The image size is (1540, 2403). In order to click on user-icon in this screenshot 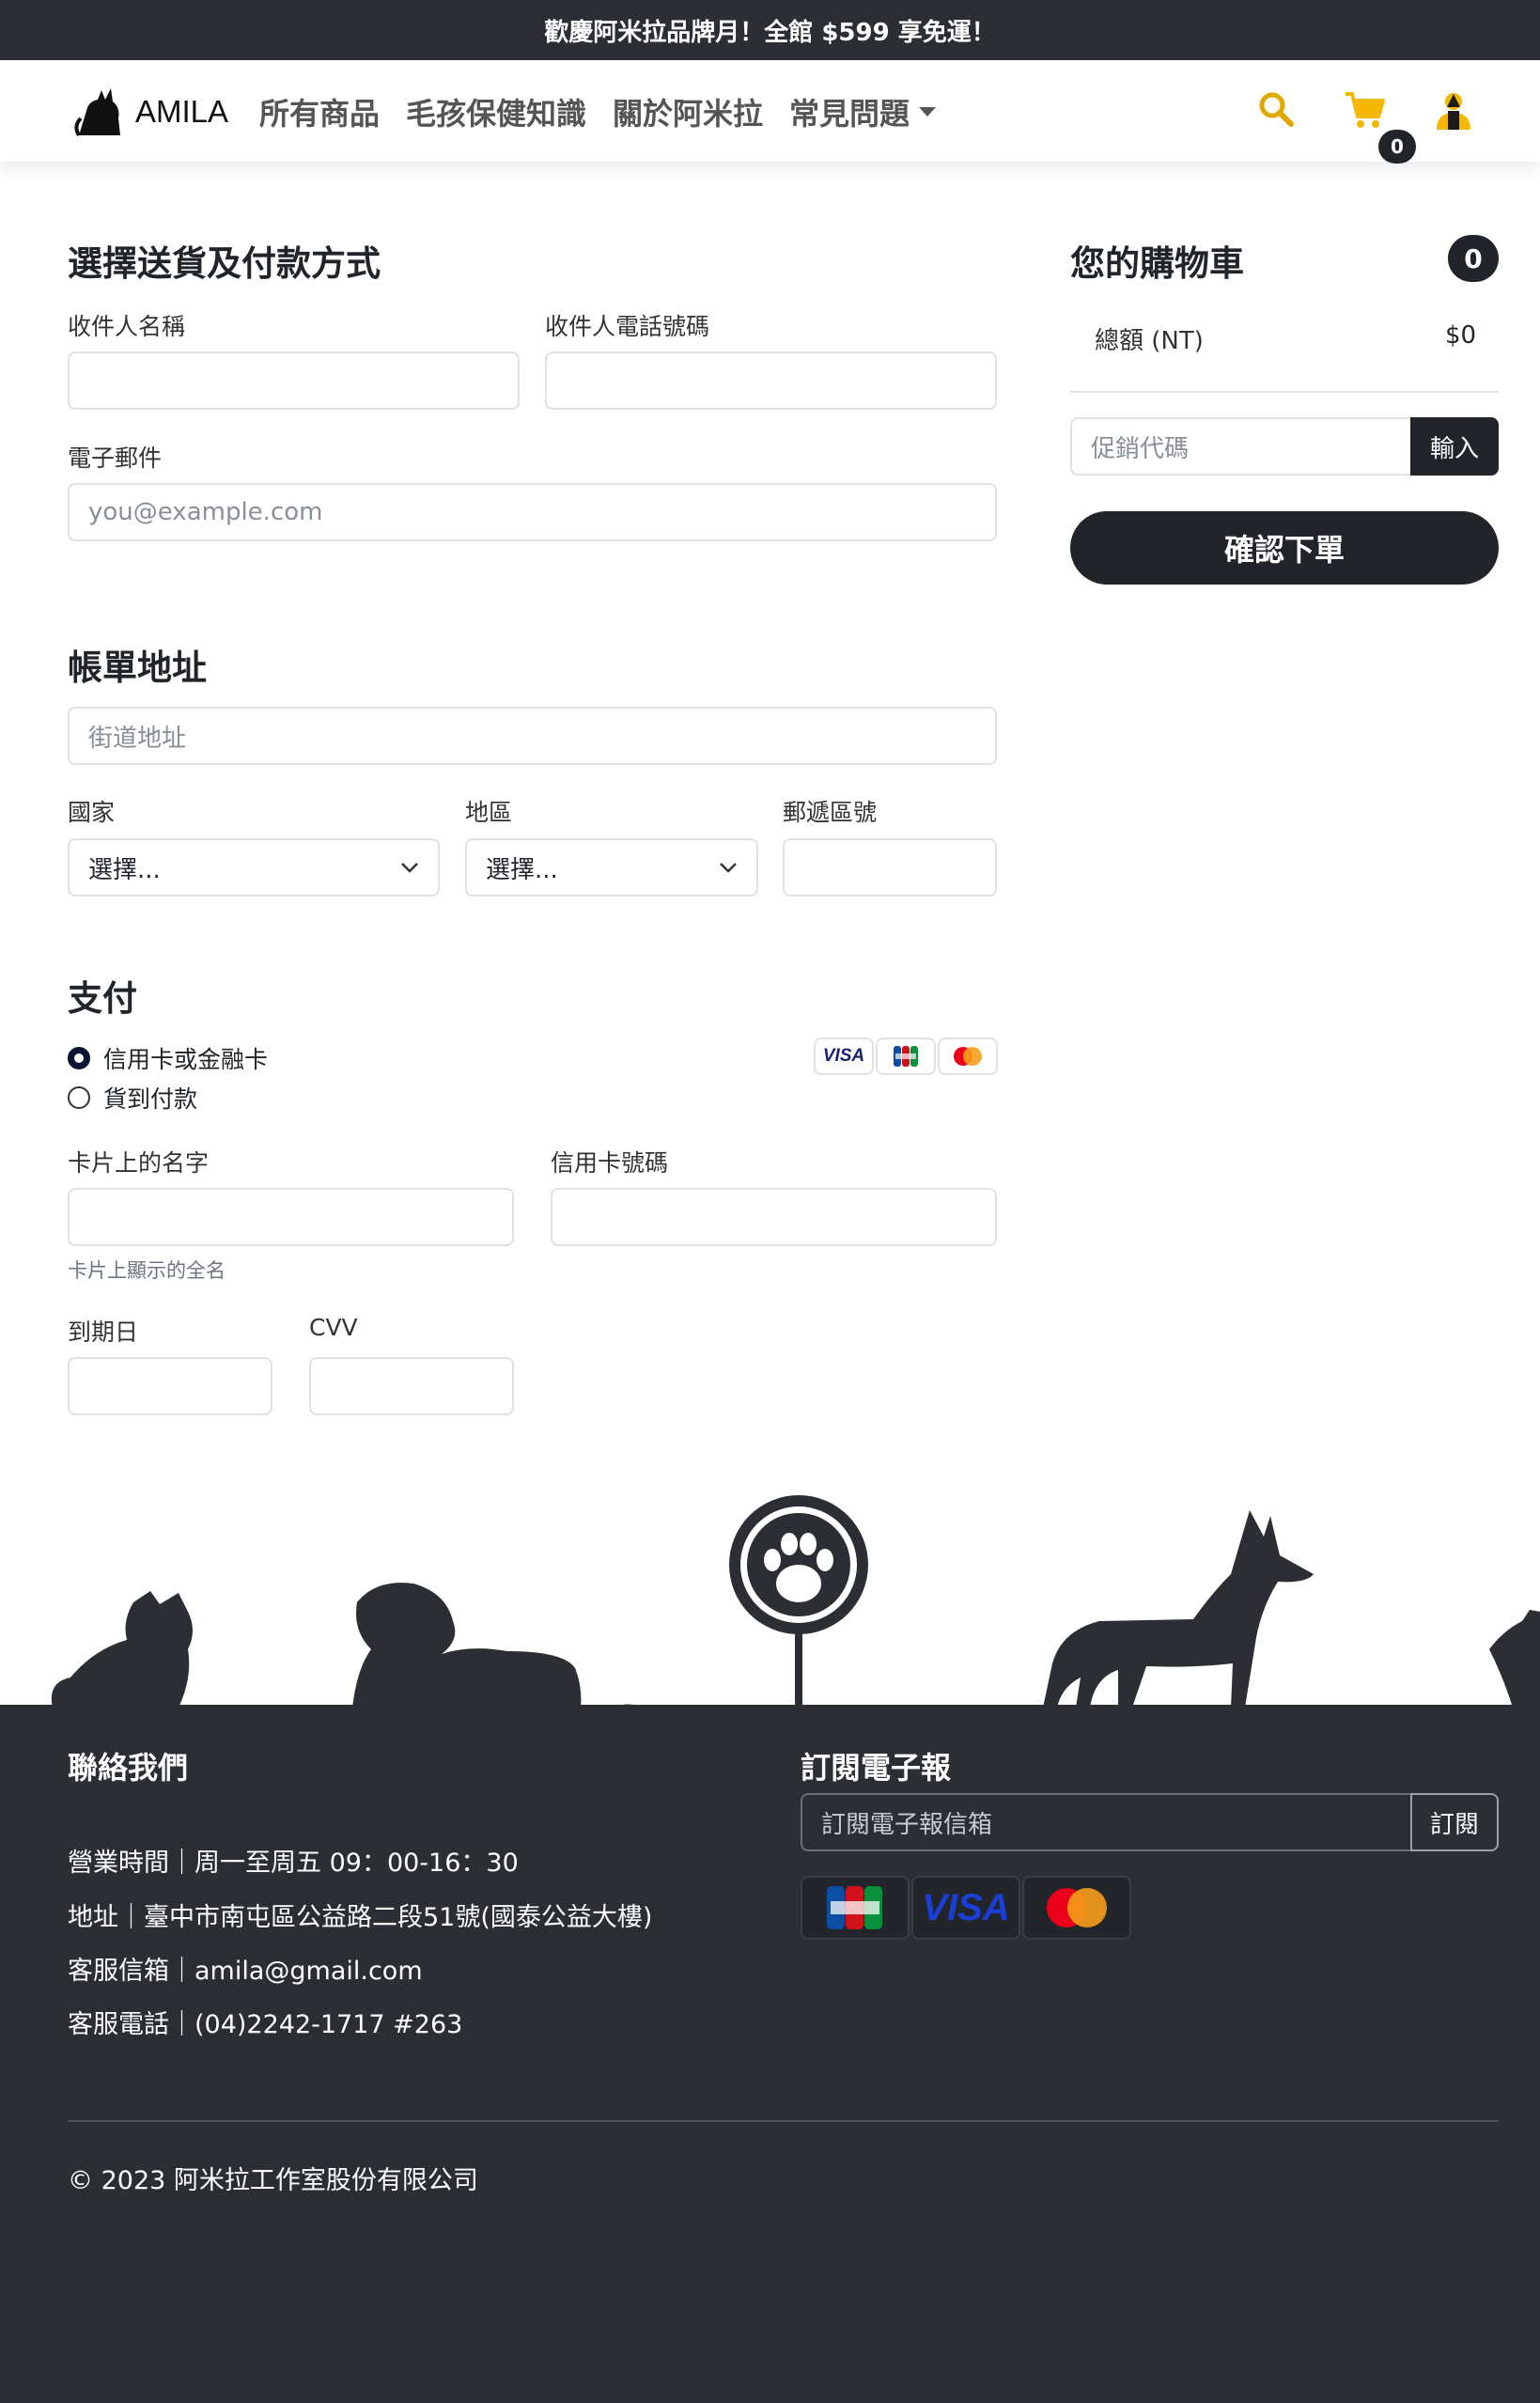, I will do `click(1453, 110)`.